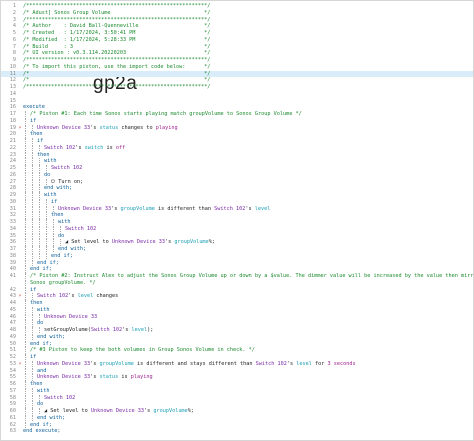 Image resolution: width=474 pixels, height=441 pixels. I want to click on code-line: 46 Unknown Device 33, so click(237, 316).